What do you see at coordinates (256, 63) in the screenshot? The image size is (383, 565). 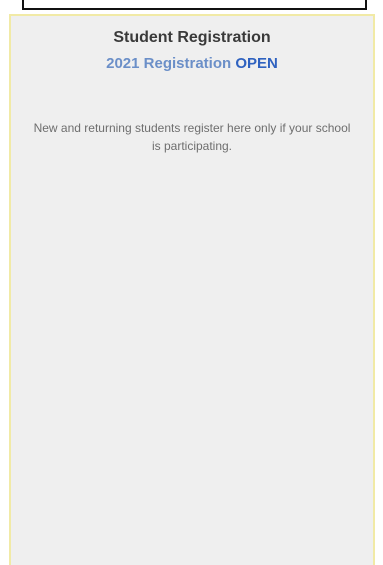 I see `registration-status-badge: OPEN` at bounding box center [256, 63].